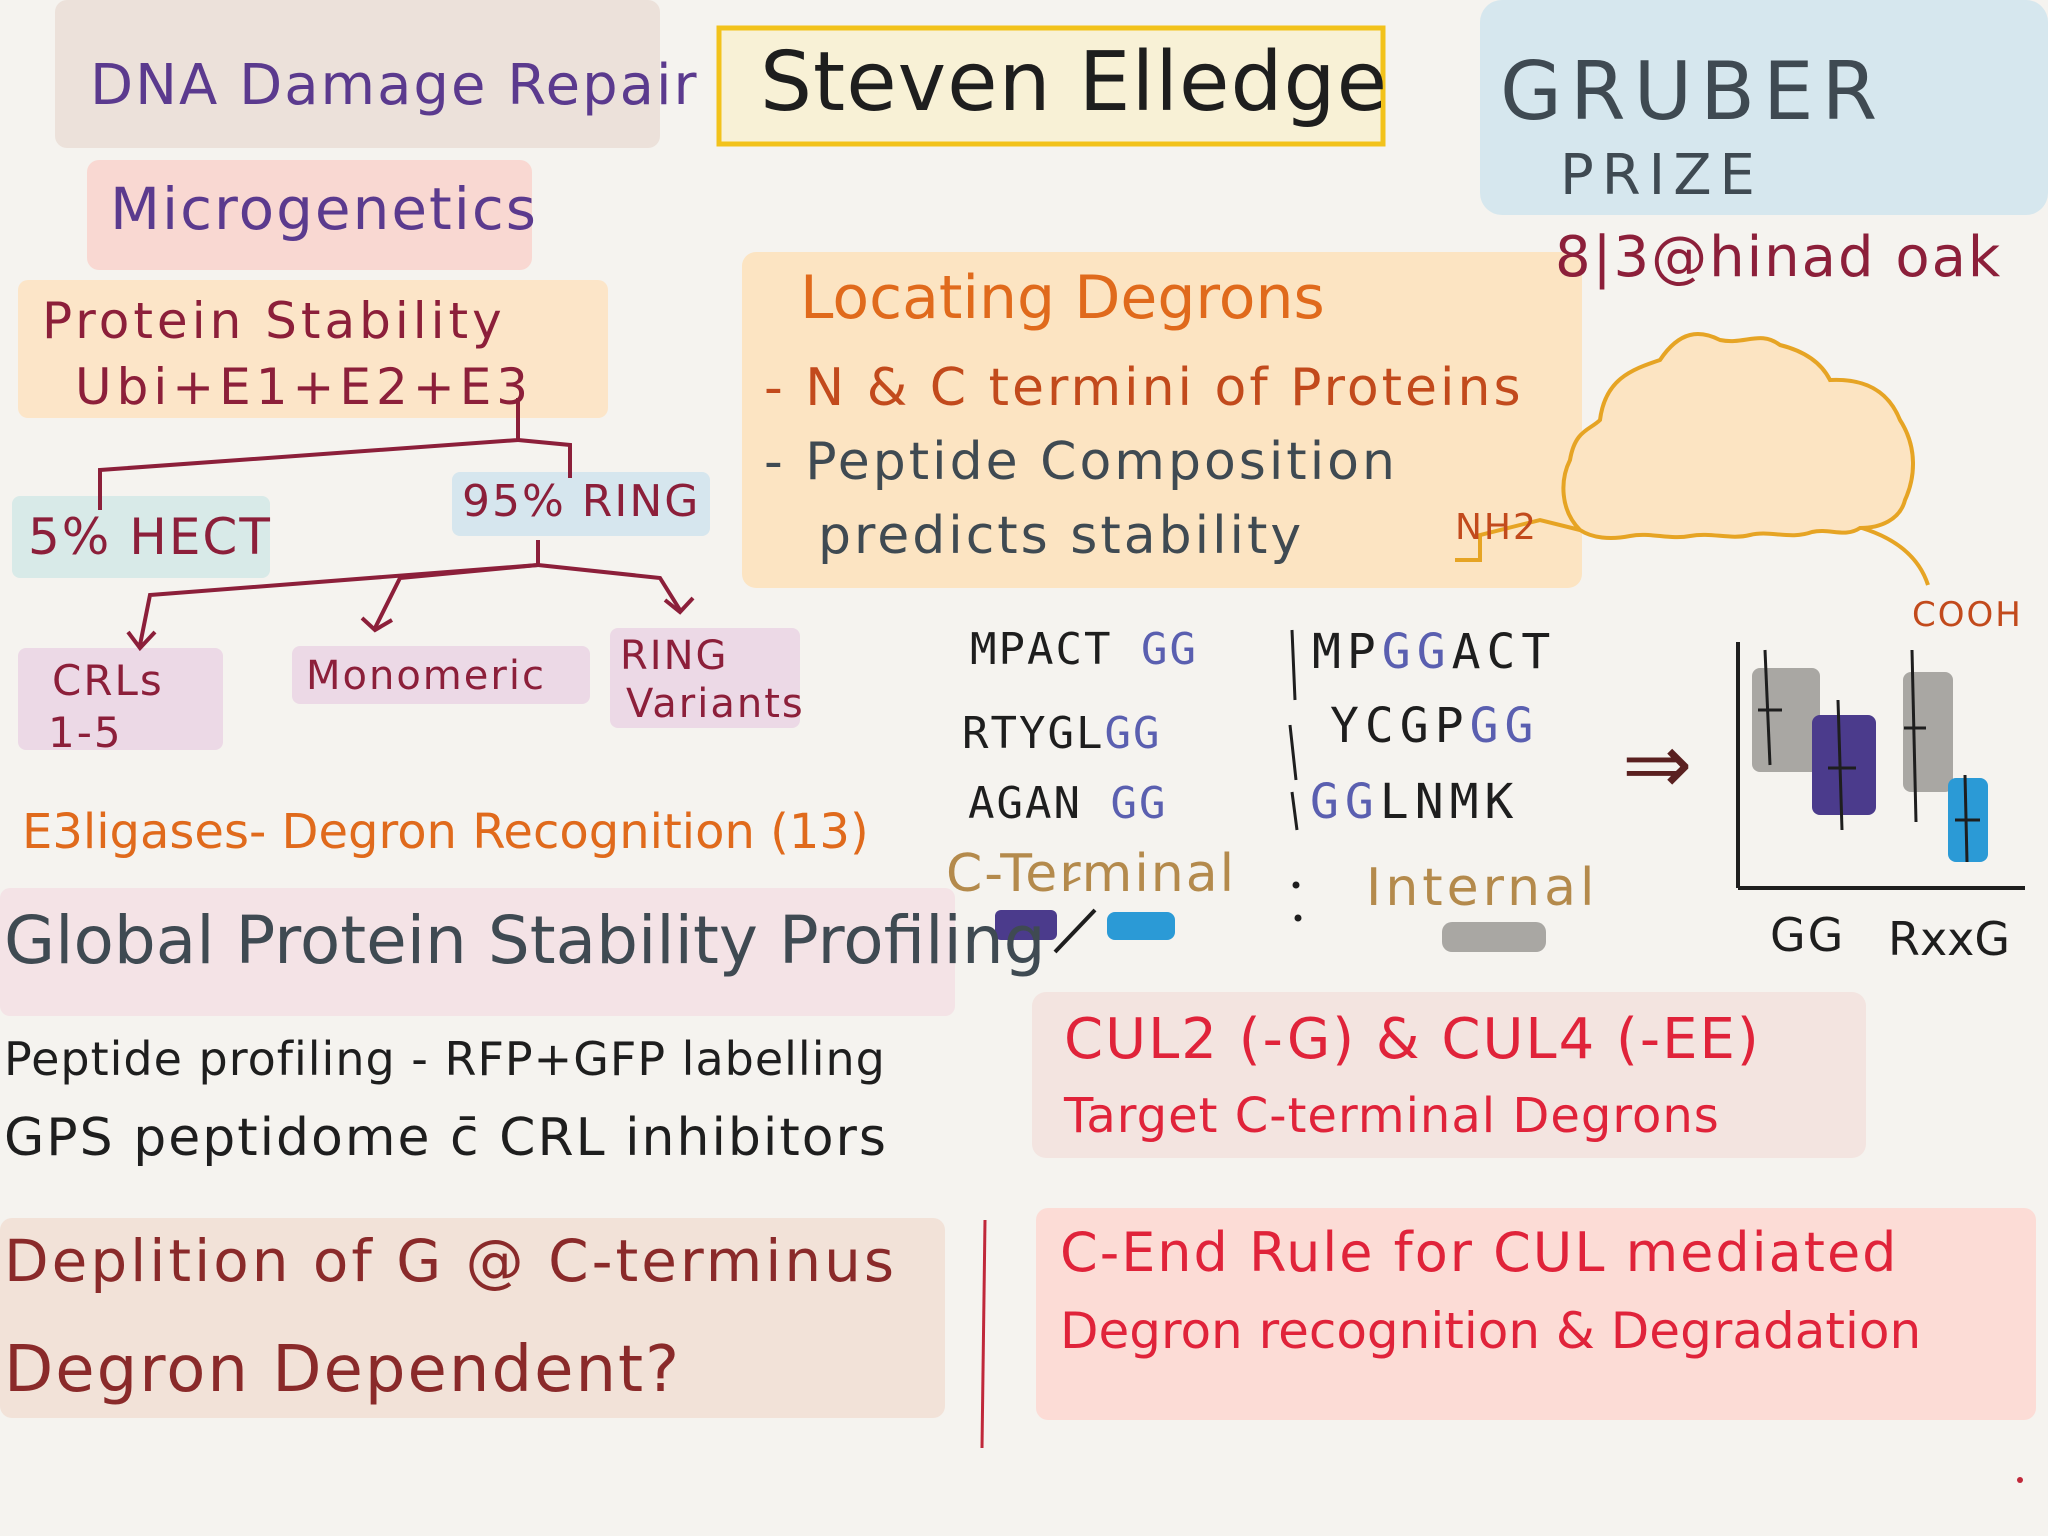 Image resolution: width=2048 pixels, height=1536 pixels. Describe the element at coordinates (1479, 1252) in the screenshot. I see `c-end-rule-line-1: C-End Rule for CUL mediated` at that location.